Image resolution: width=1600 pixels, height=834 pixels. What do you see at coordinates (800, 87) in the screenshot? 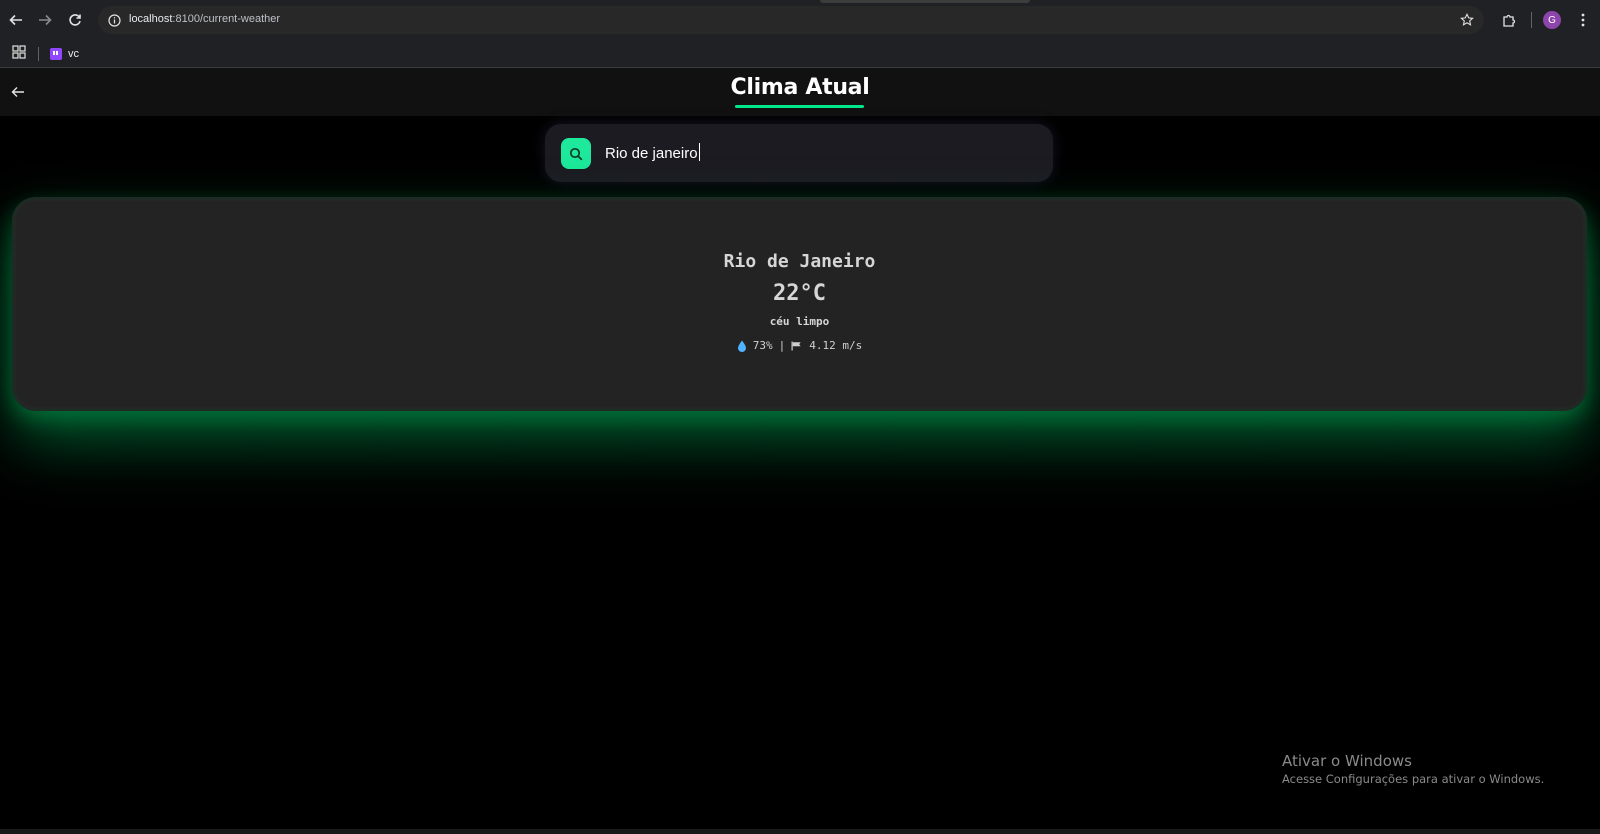
I see `page-title: Clima Atual` at bounding box center [800, 87].